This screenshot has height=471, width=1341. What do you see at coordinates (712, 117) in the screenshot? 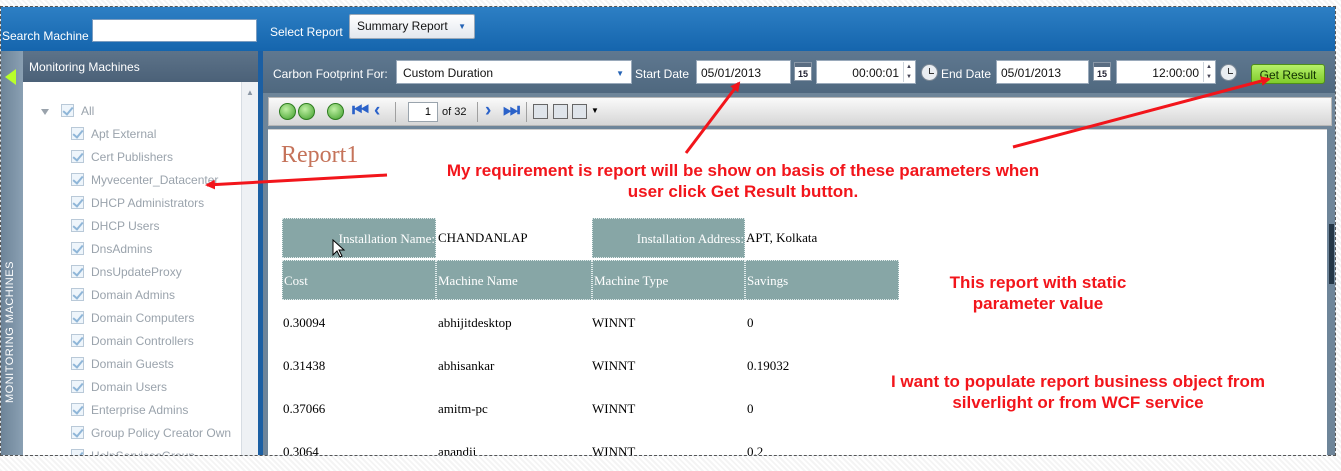
I see `arrow-to-start-date` at bounding box center [712, 117].